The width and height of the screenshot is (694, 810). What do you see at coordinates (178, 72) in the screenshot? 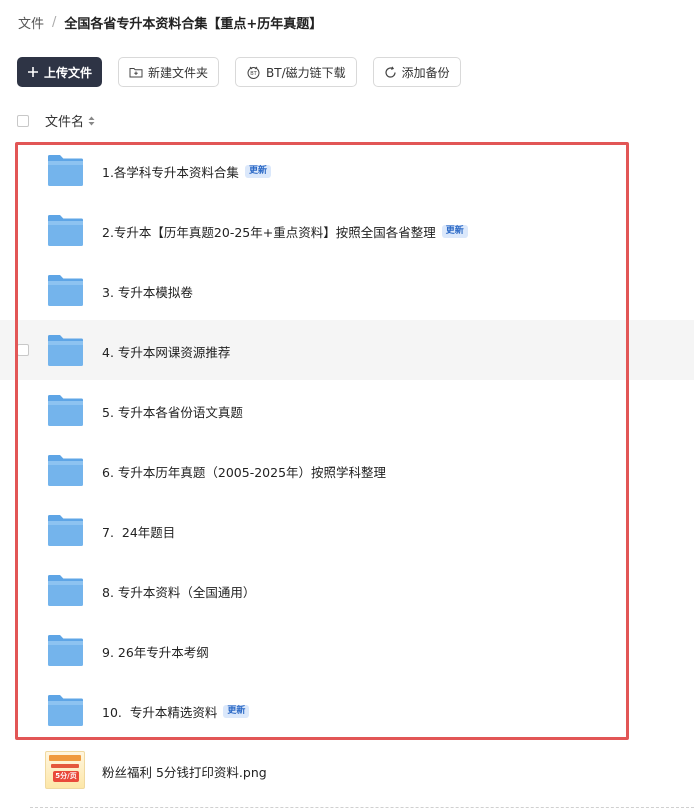
I see `new-folder-button-label: 新建文件夹` at bounding box center [178, 72].